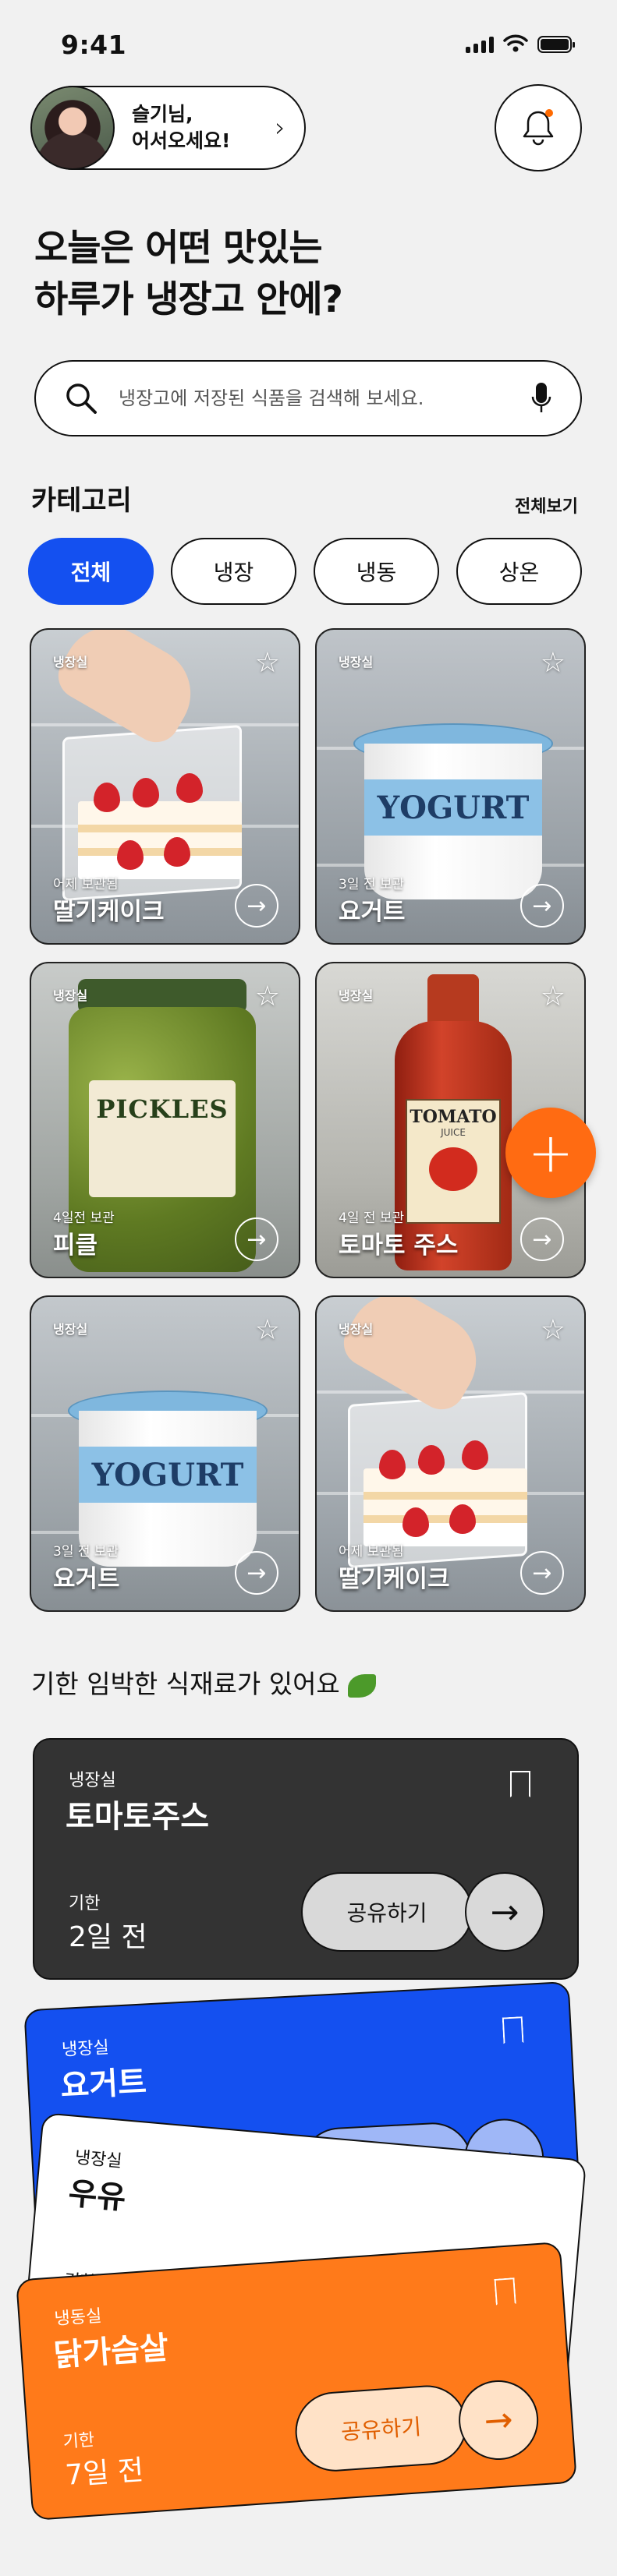 Image resolution: width=617 pixels, height=2576 pixels. Describe the element at coordinates (234, 571) in the screenshot. I see `chip-fridge: 냉장` at that location.